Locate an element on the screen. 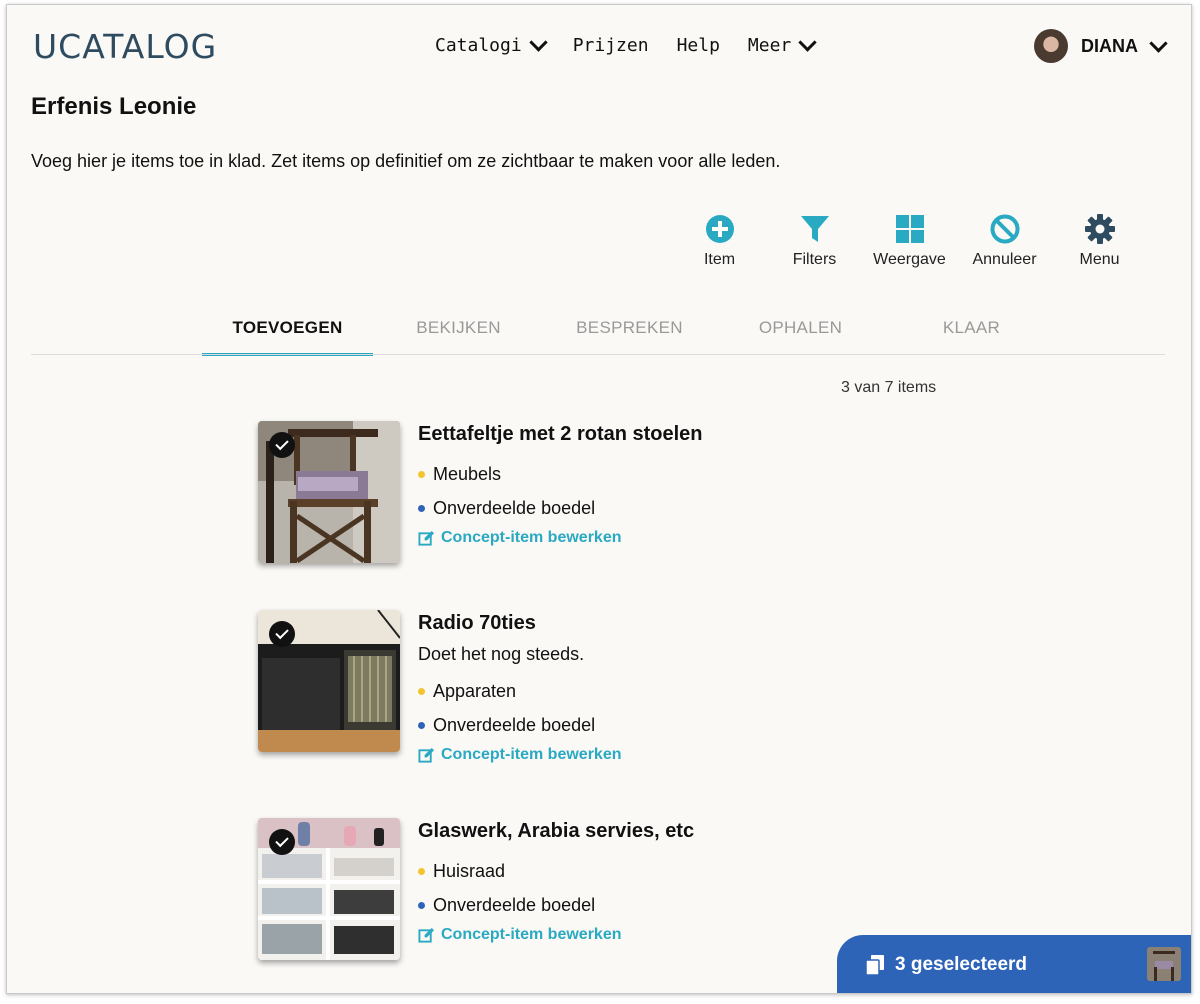 The height and width of the screenshot is (1004, 1200). filters-label: Filters is located at coordinates (814, 259).